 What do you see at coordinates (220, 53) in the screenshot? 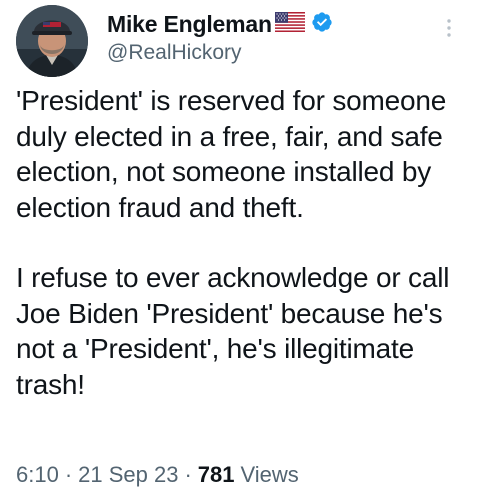
I see `handle: @RealHickory` at bounding box center [220, 53].